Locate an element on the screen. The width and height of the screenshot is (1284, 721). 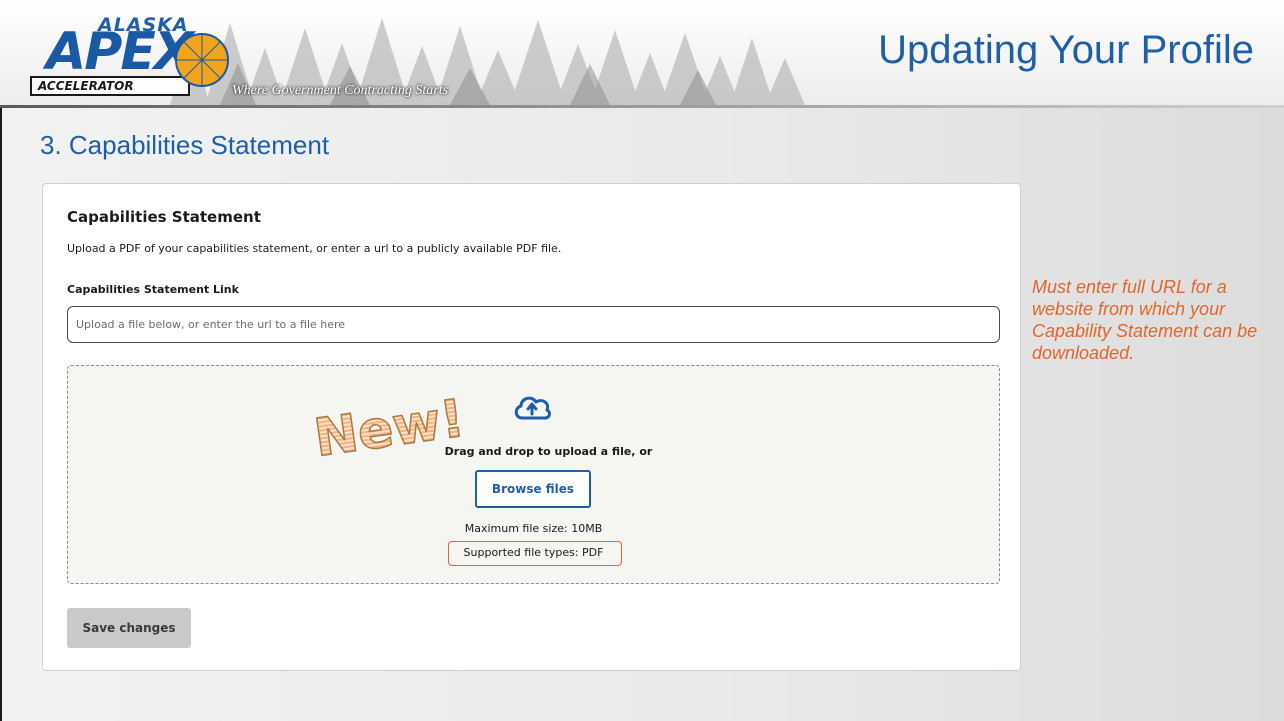
supported-file-types: Supported file types: PDF is located at coordinates (533, 552).